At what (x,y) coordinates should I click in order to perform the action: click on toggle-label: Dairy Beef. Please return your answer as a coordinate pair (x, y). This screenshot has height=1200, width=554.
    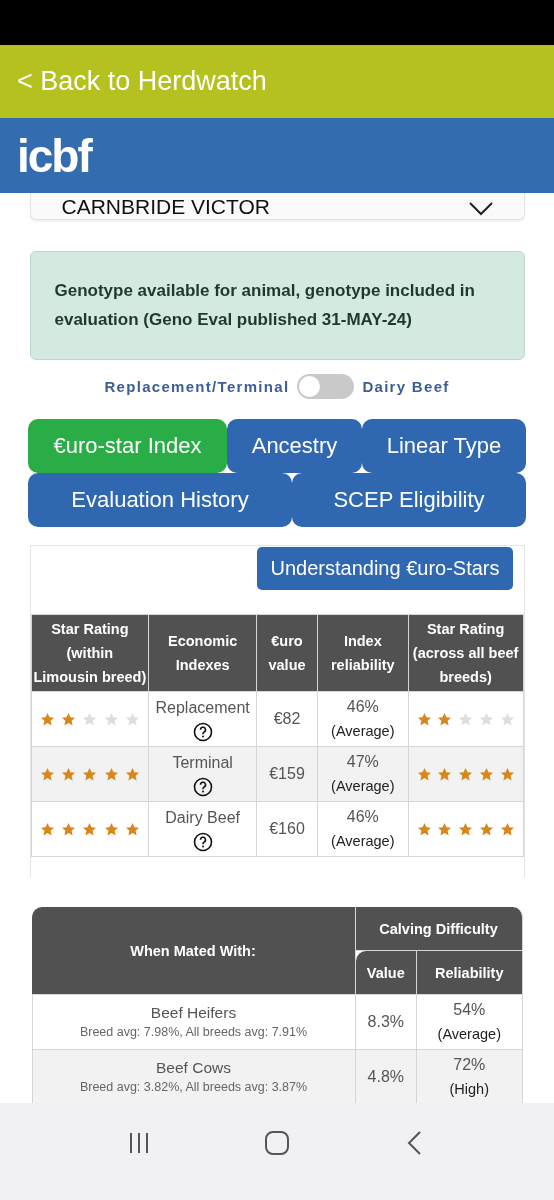
    Looking at the image, I should click on (406, 386).